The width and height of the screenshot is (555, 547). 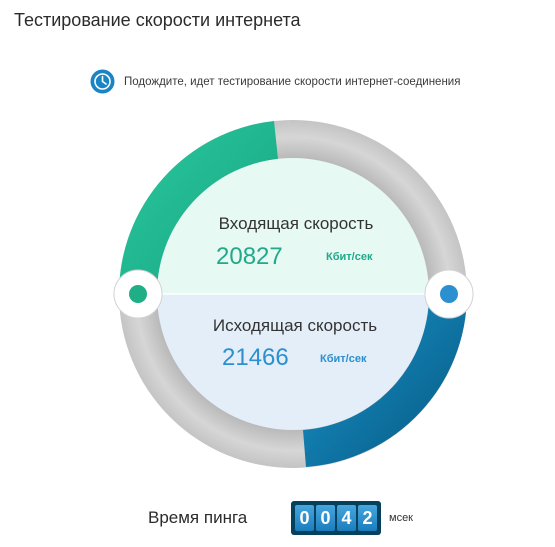 What do you see at coordinates (349, 257) in the screenshot?
I see `download-speed-unit: Кбит/сек` at bounding box center [349, 257].